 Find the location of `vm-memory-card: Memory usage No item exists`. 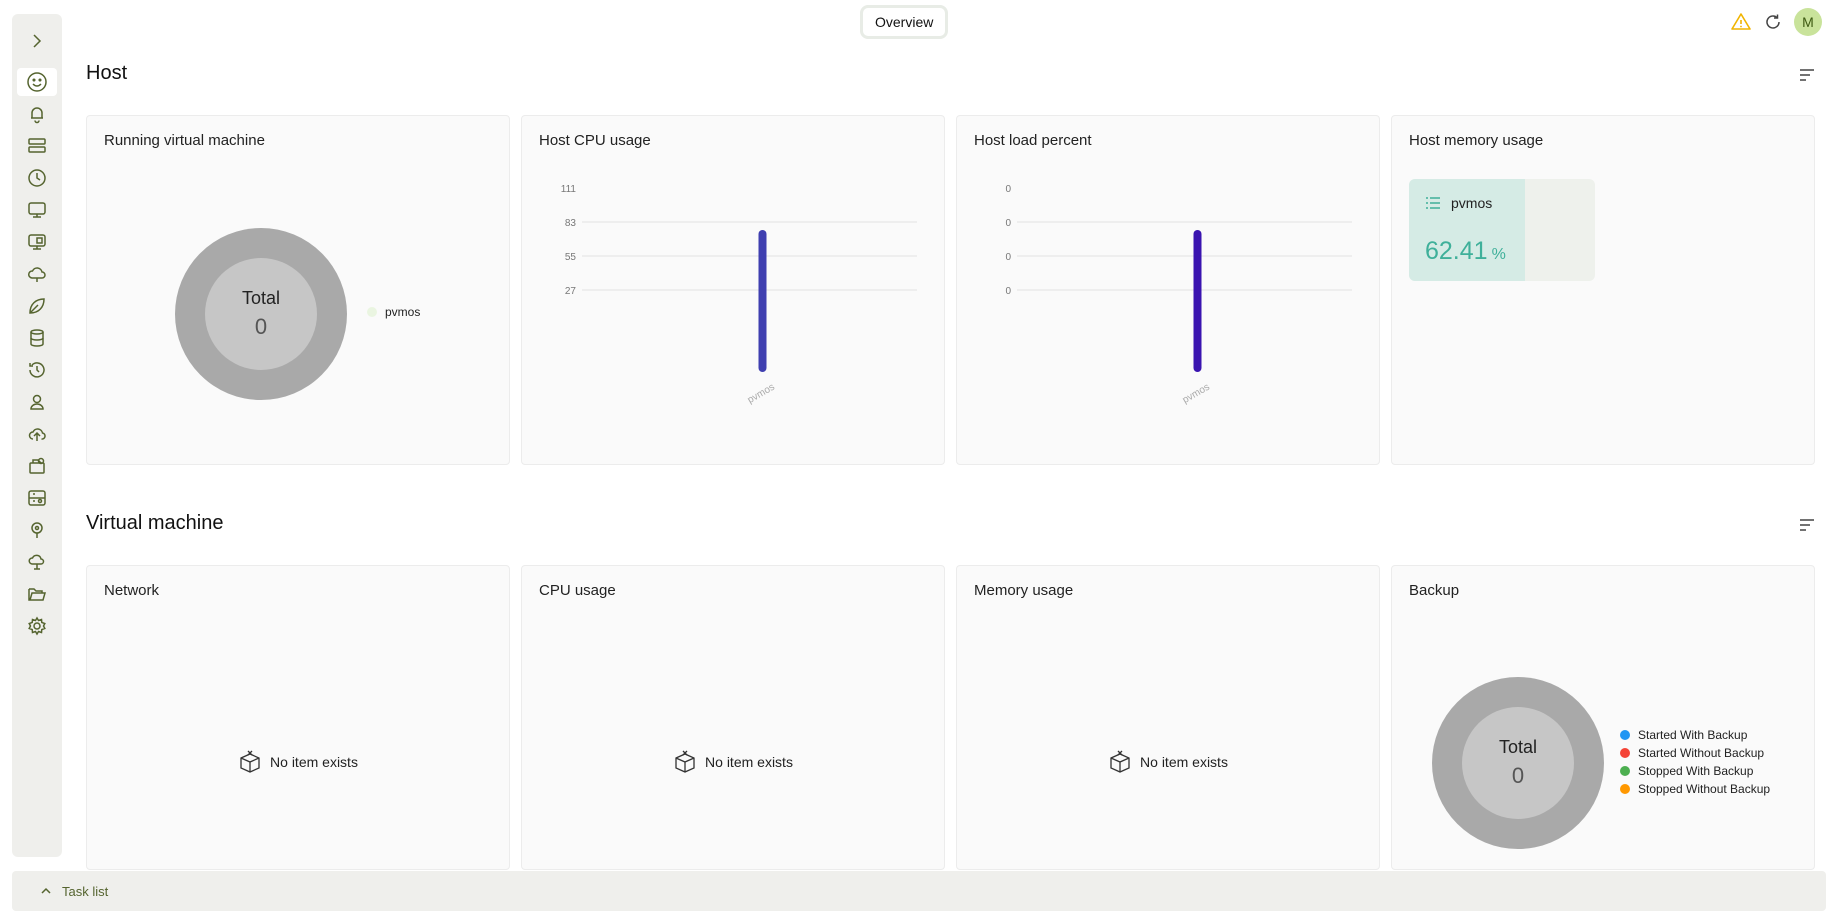

vm-memory-card: Memory usage No item exists is located at coordinates (1168, 717).